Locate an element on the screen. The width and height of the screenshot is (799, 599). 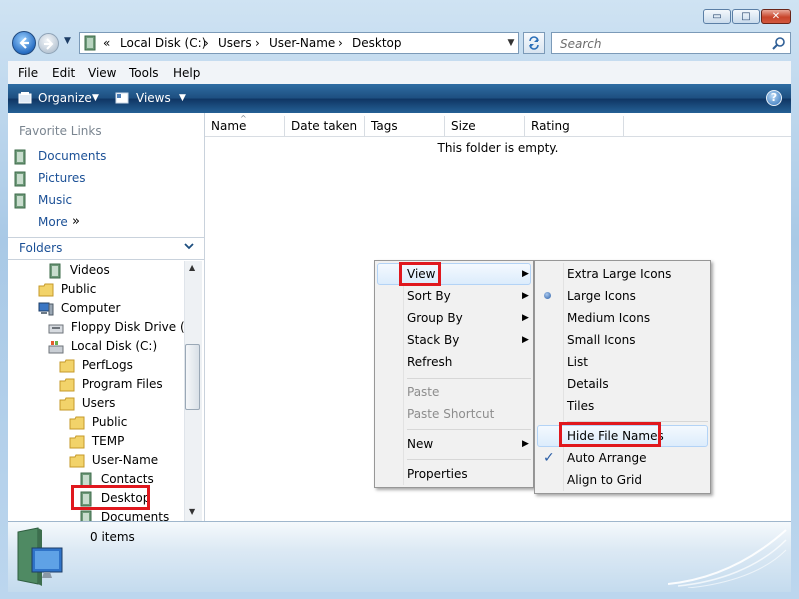
maximize-button: □ is located at coordinates (746, 16).